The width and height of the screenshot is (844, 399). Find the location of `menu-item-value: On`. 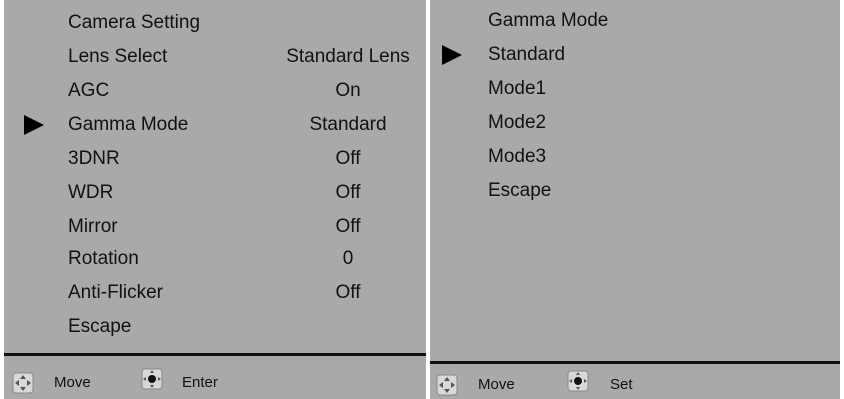

menu-item-value: On is located at coordinates (348, 90).